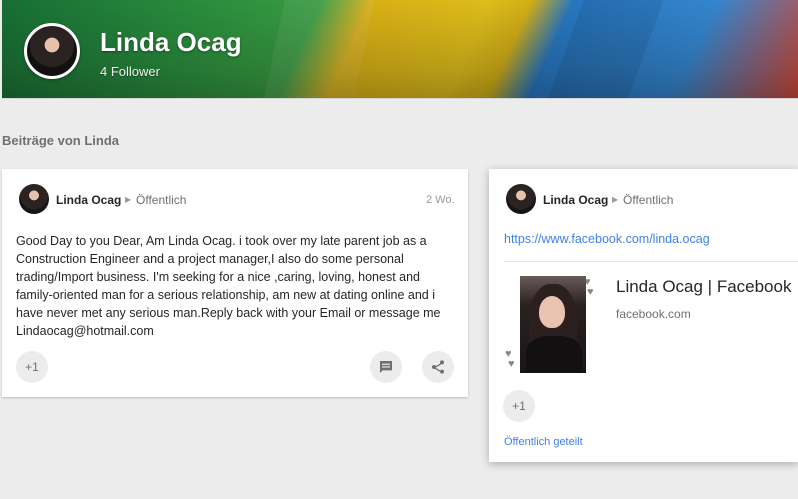 Image resolution: width=798 pixels, height=499 pixels. What do you see at coordinates (554, 354) in the screenshot?
I see `thumb-body` at bounding box center [554, 354].